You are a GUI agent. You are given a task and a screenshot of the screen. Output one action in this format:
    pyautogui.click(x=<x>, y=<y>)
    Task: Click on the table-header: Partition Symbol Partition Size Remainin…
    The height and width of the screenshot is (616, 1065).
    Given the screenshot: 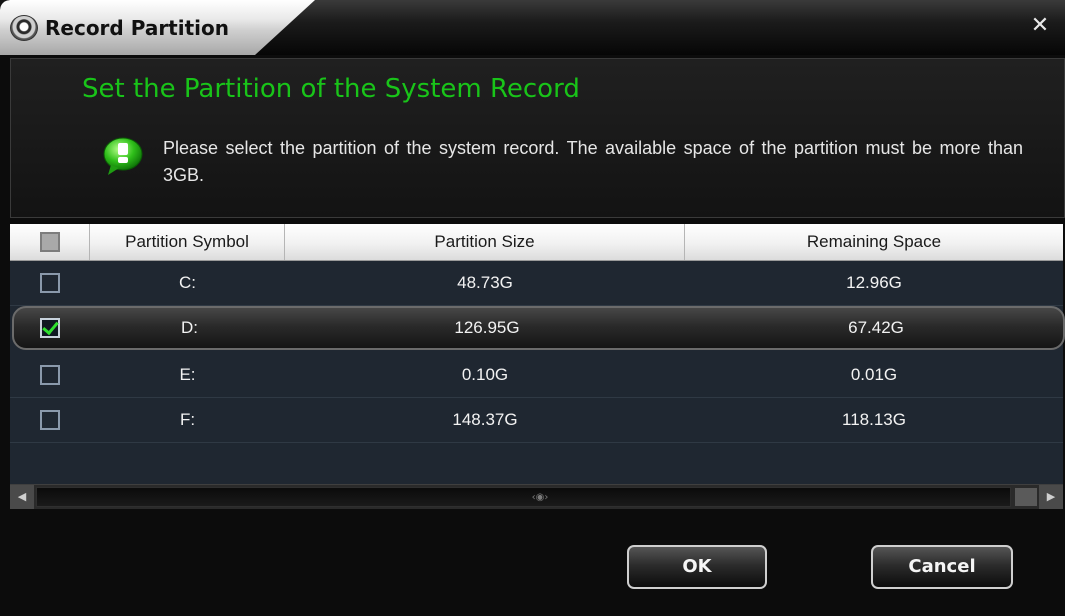 What is the action you would take?
    pyautogui.click(x=536, y=242)
    